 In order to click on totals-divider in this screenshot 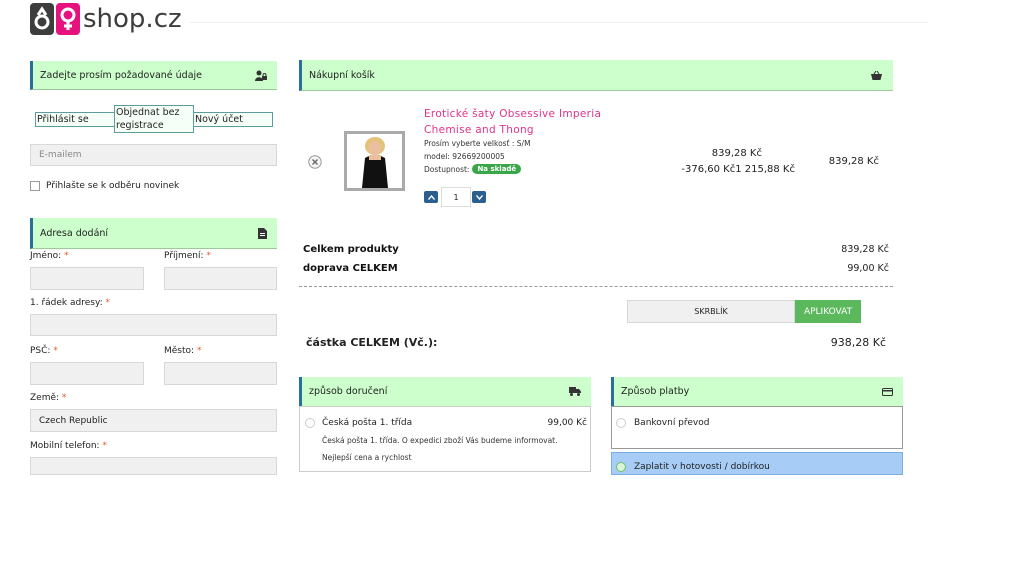, I will do `click(596, 286)`.